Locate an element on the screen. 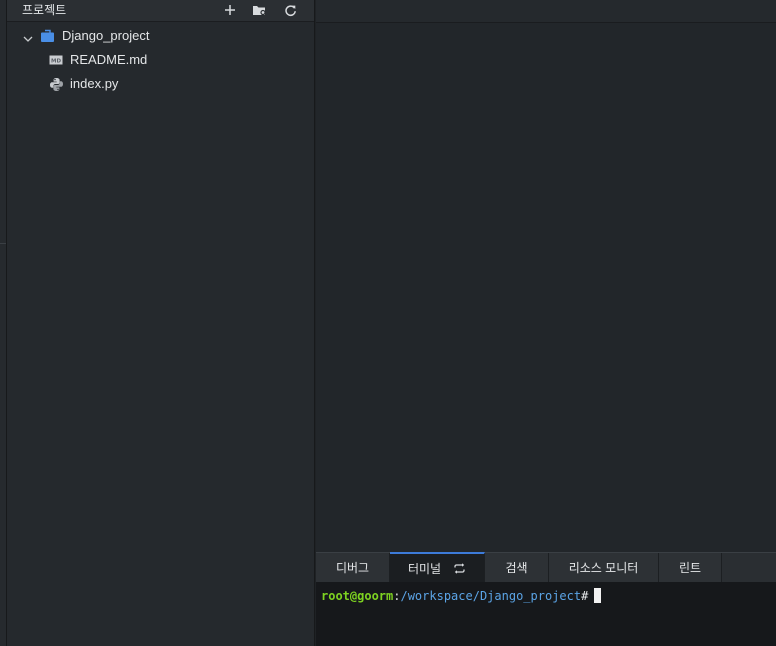  new-folder-button is located at coordinates (259, 10).